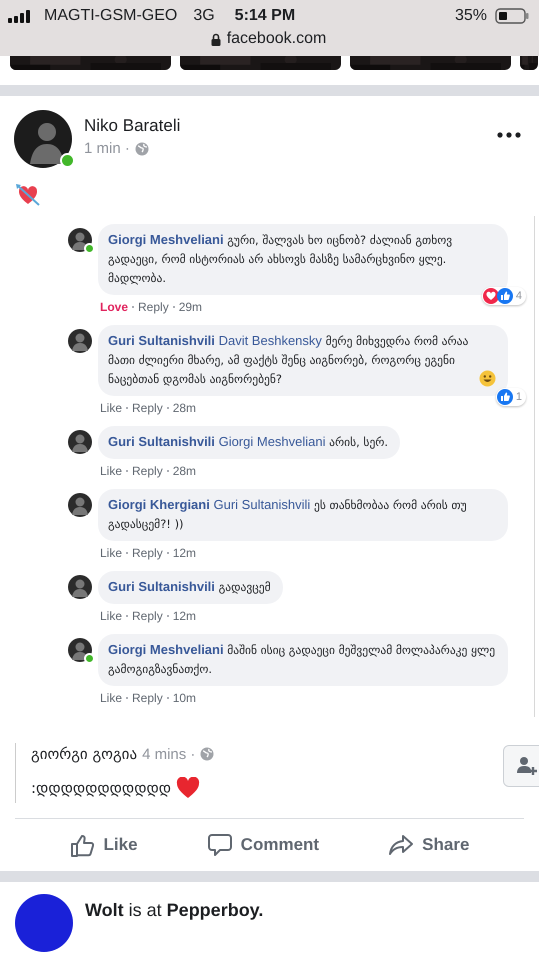  I want to click on clock-time: 5:14 PM, so click(265, 16).